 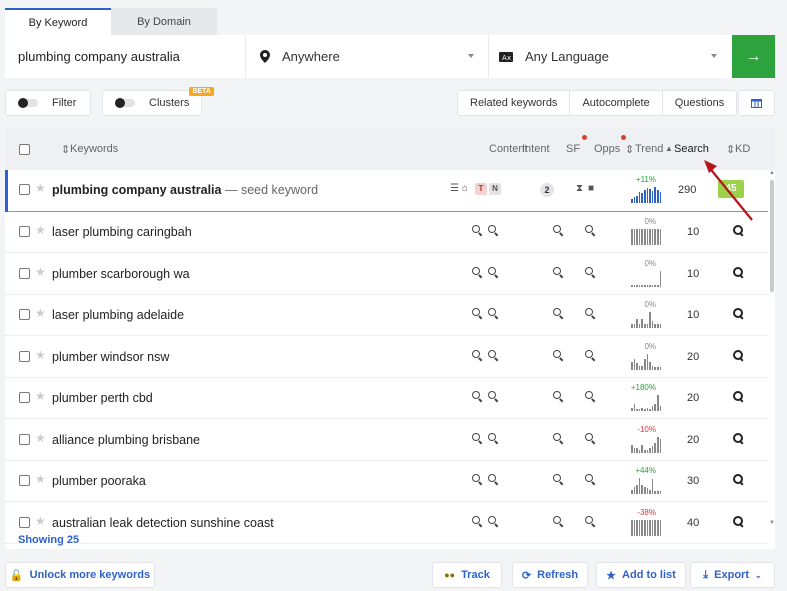 I want to click on table-row: ★ plumber scarborough wa 0% 10, so click(x=386, y=274).